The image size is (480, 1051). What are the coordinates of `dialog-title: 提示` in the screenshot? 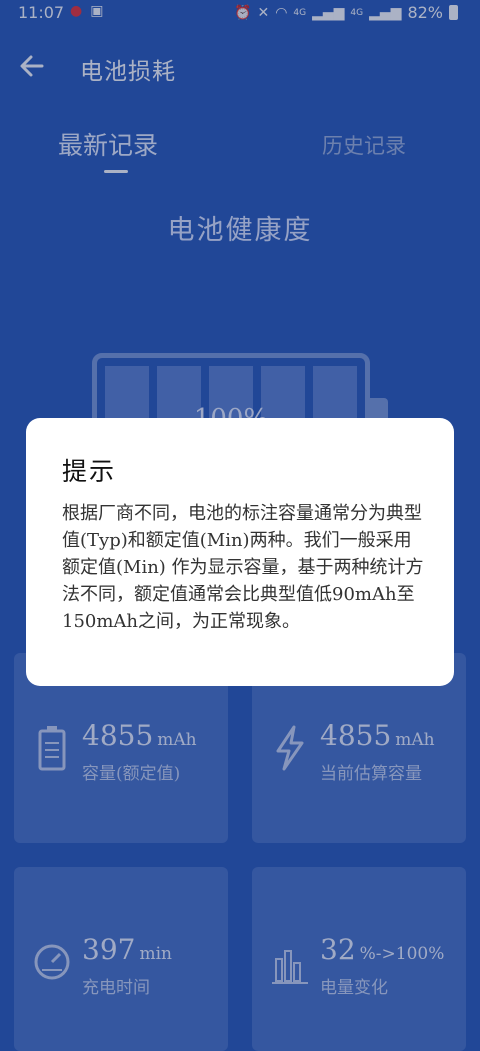 It's located at (89, 471).